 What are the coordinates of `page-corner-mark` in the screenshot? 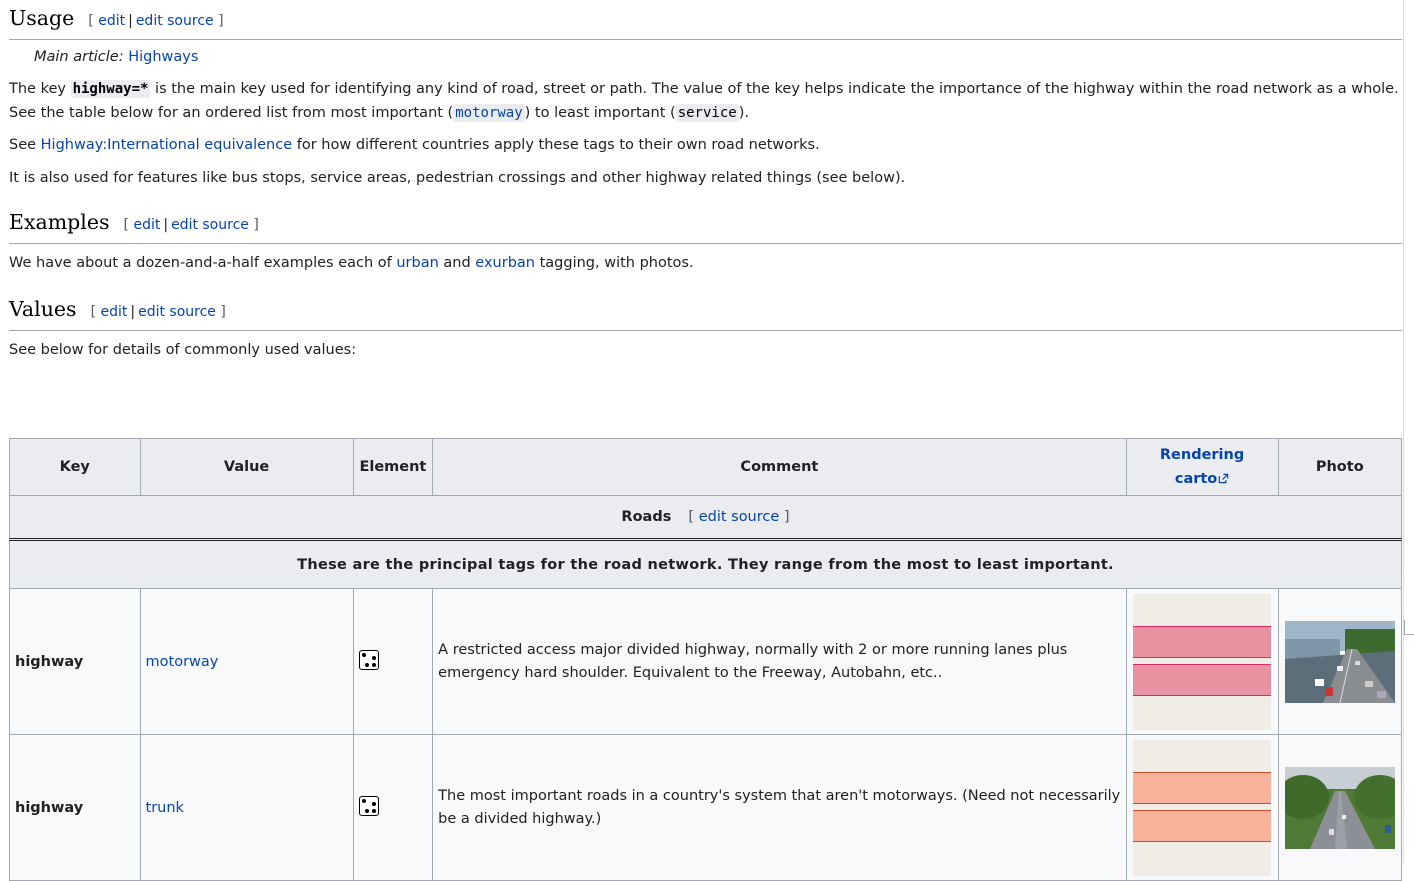 It's located at (1409, 627).